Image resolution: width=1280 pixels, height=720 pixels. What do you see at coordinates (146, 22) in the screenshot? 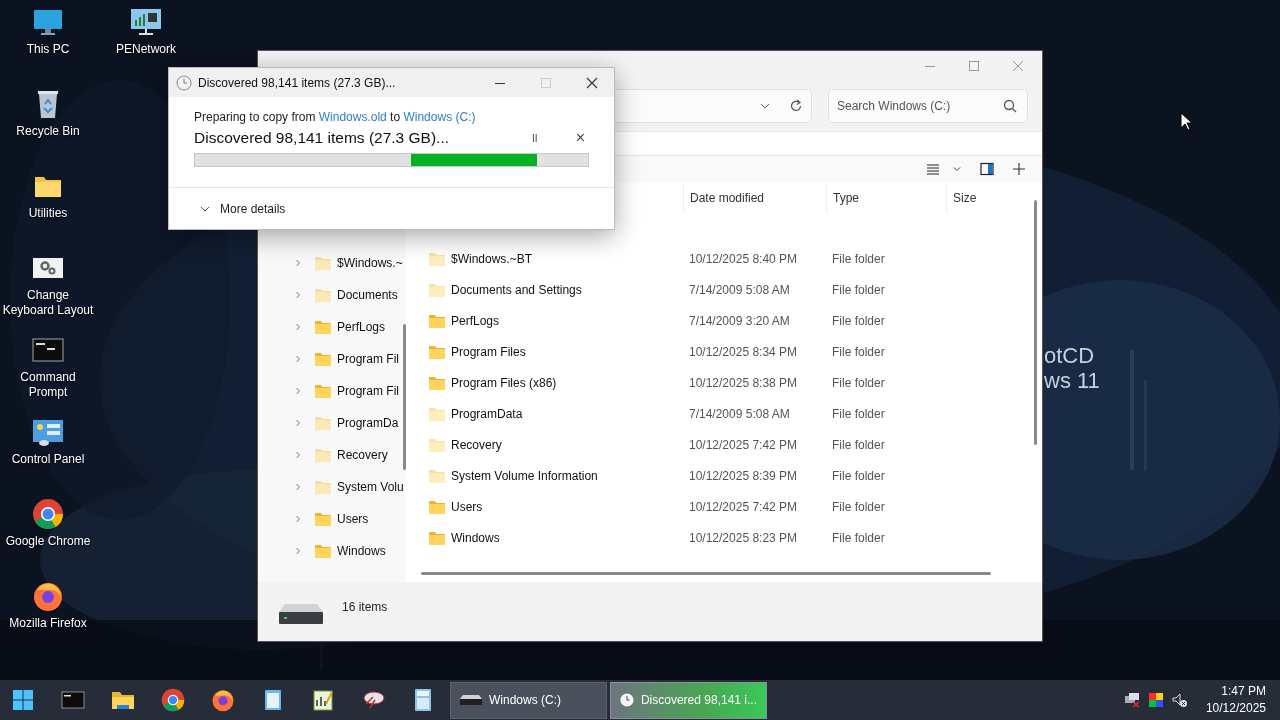
I see `network-icon` at bounding box center [146, 22].